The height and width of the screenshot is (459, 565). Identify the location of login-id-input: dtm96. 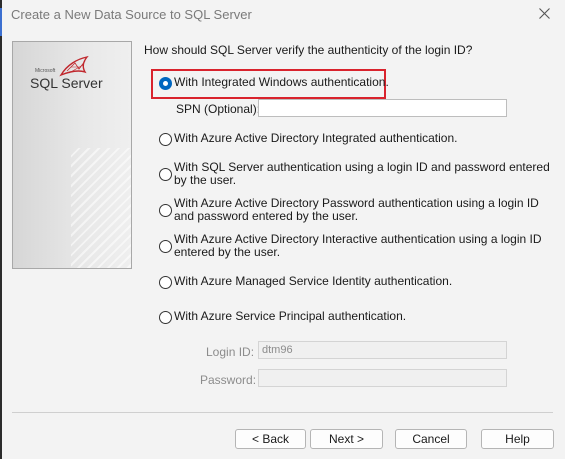
(382, 350).